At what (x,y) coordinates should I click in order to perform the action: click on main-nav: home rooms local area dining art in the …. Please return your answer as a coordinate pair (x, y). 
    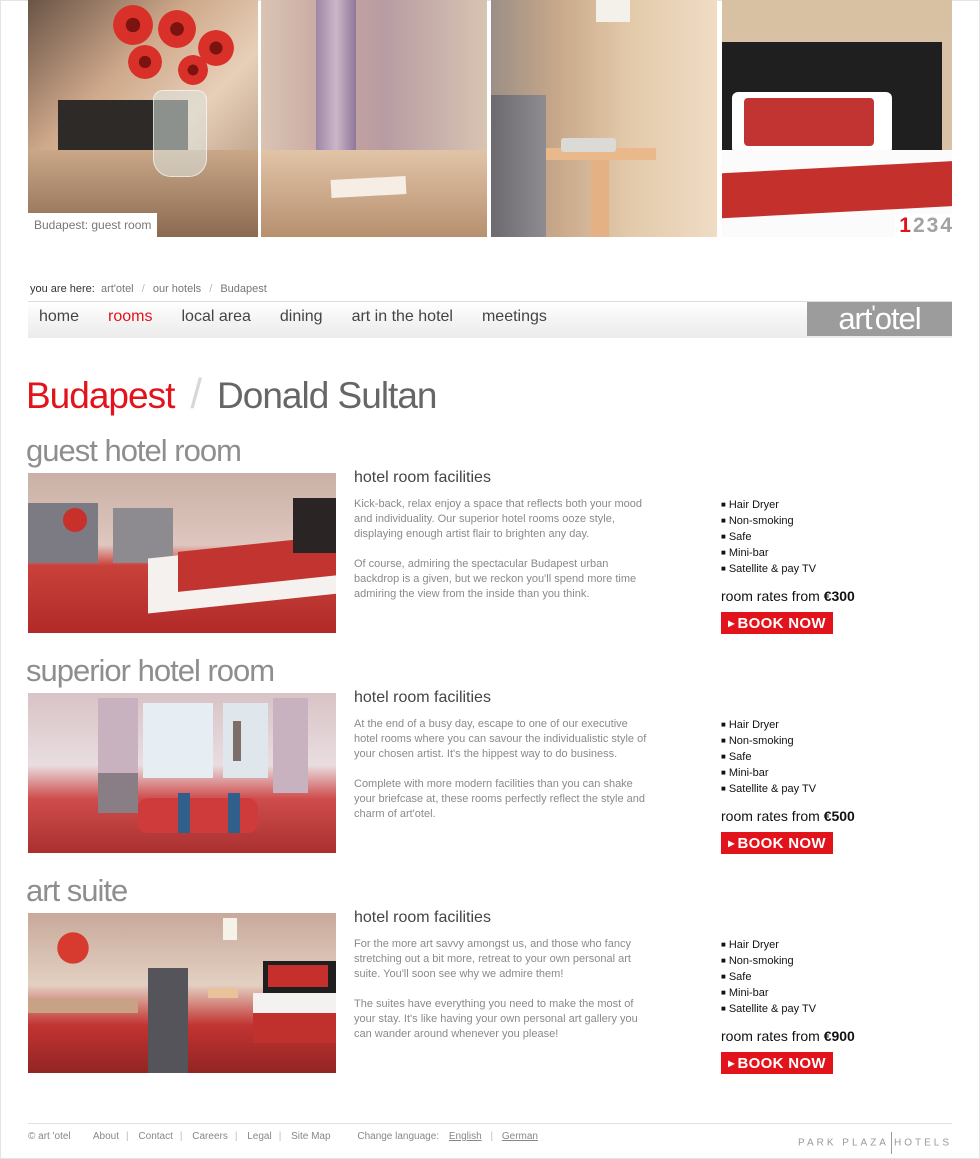
    Looking at the image, I should click on (307, 317).